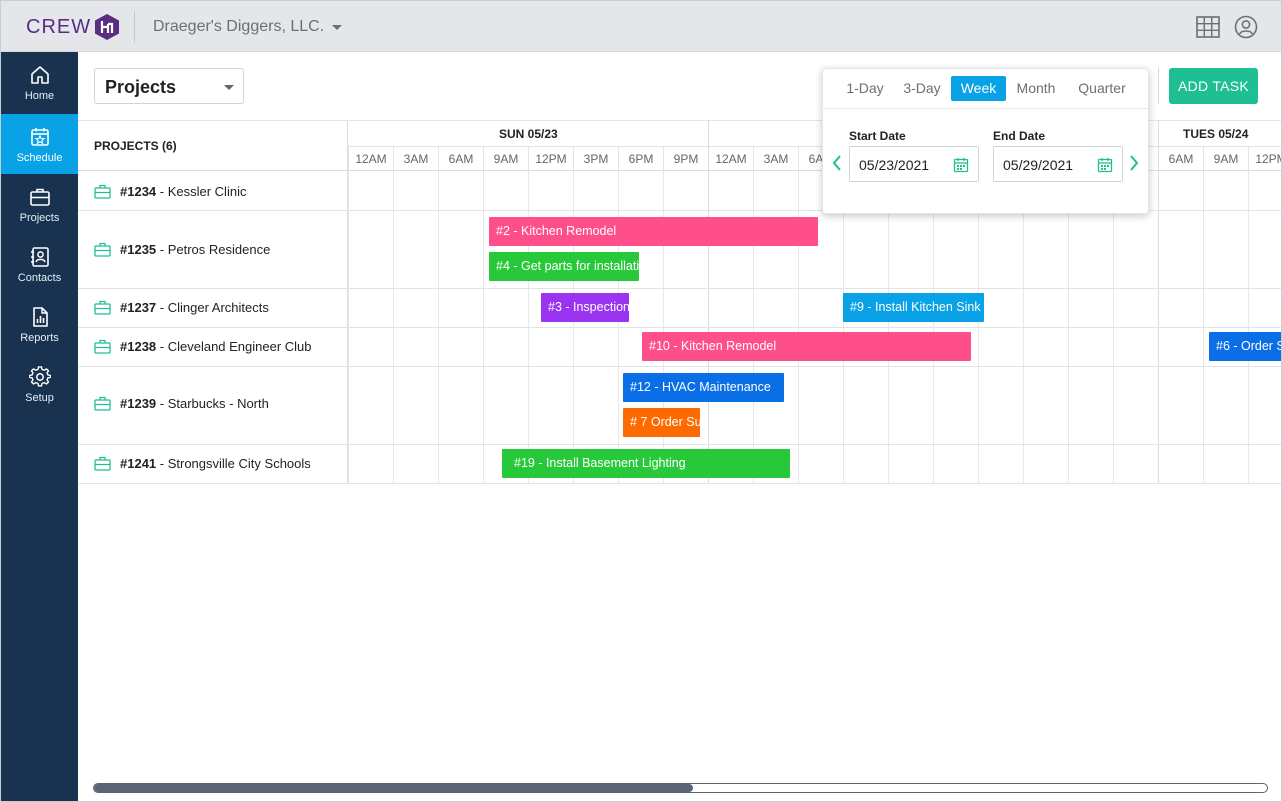  I want to click on task-bar: #19 - Install Basement Lighting, so click(646, 463).